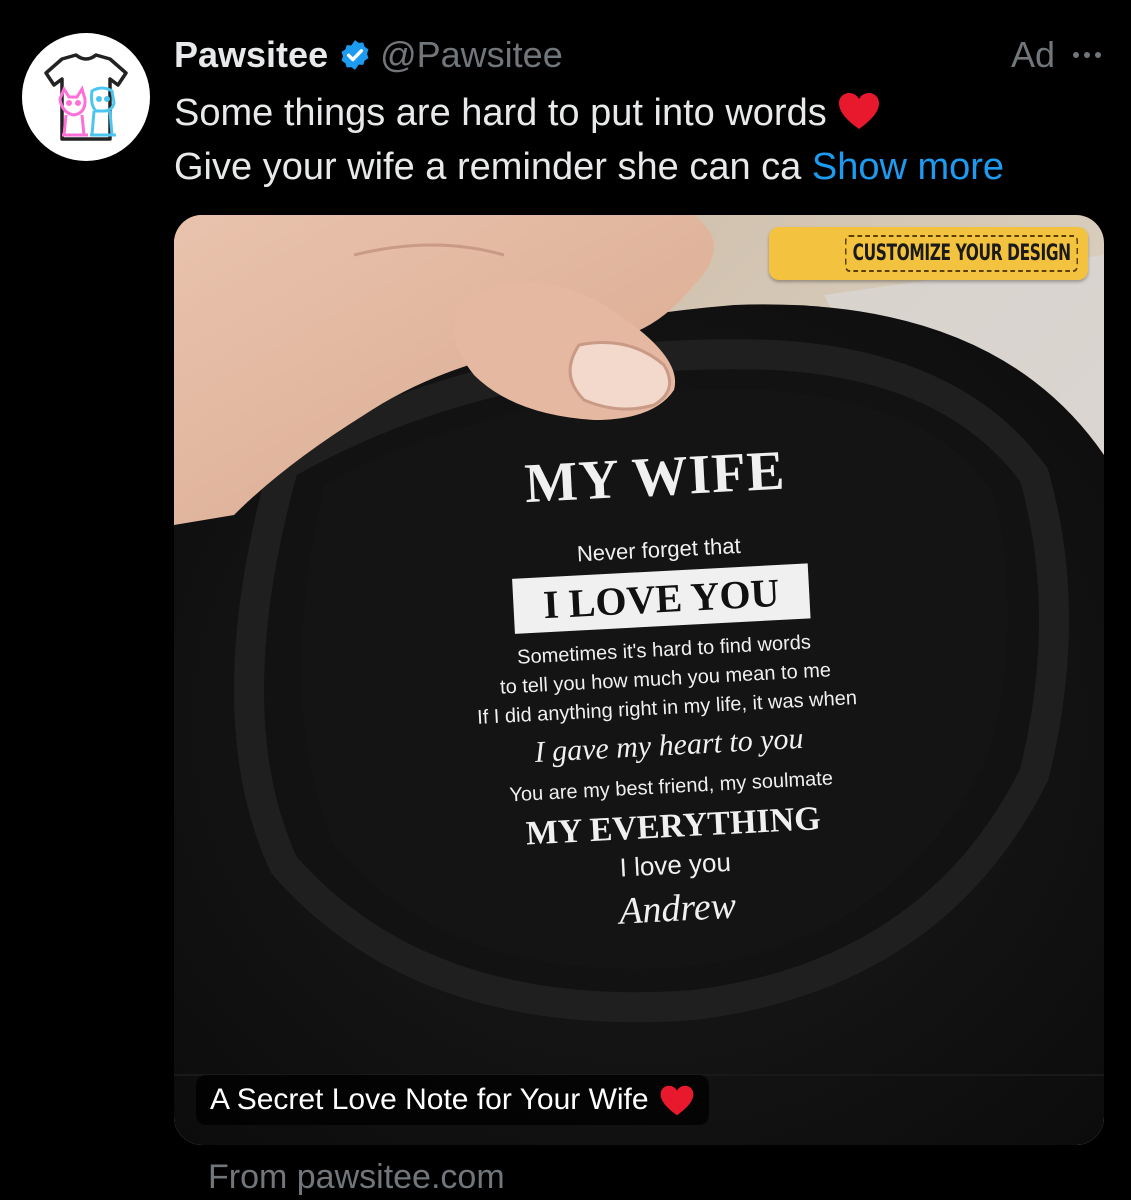 This screenshot has width=1131, height=1200. I want to click on tweet-line-1: Some things are hard to put into words, so click(639, 113).